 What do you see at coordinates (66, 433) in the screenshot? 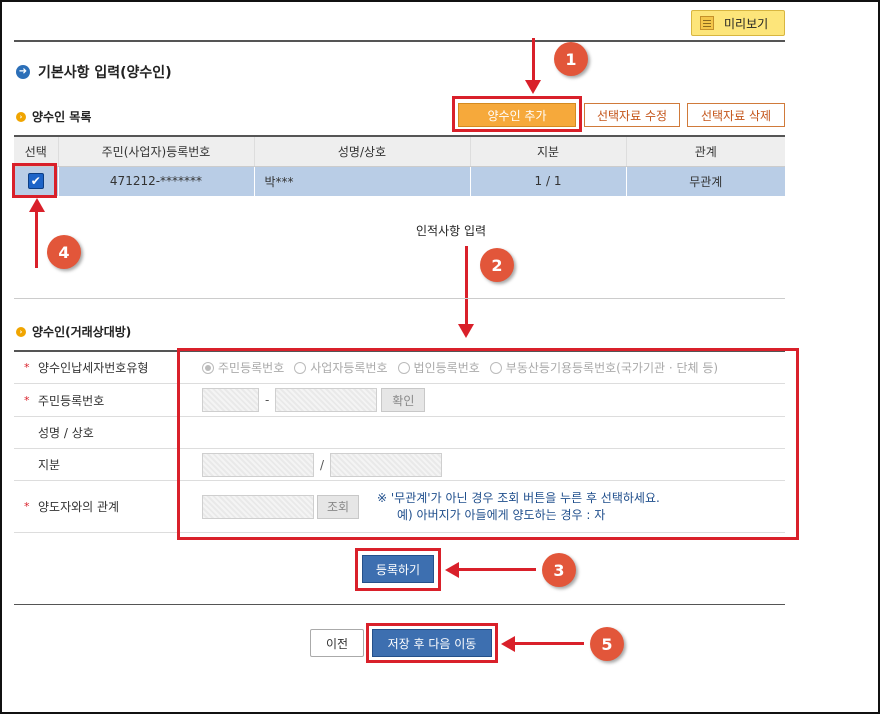
I see `name-label-text: 성명 / 상호` at bounding box center [66, 433].